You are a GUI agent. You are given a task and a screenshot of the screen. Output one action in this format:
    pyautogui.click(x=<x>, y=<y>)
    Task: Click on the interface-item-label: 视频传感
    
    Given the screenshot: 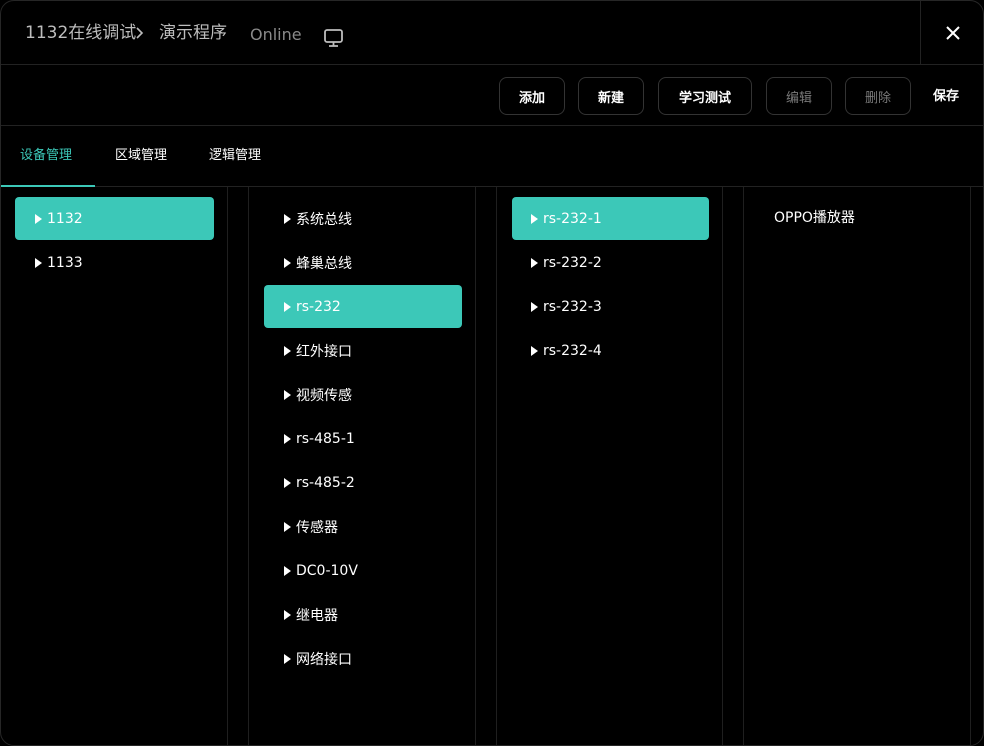 What is the action you would take?
    pyautogui.click(x=324, y=395)
    